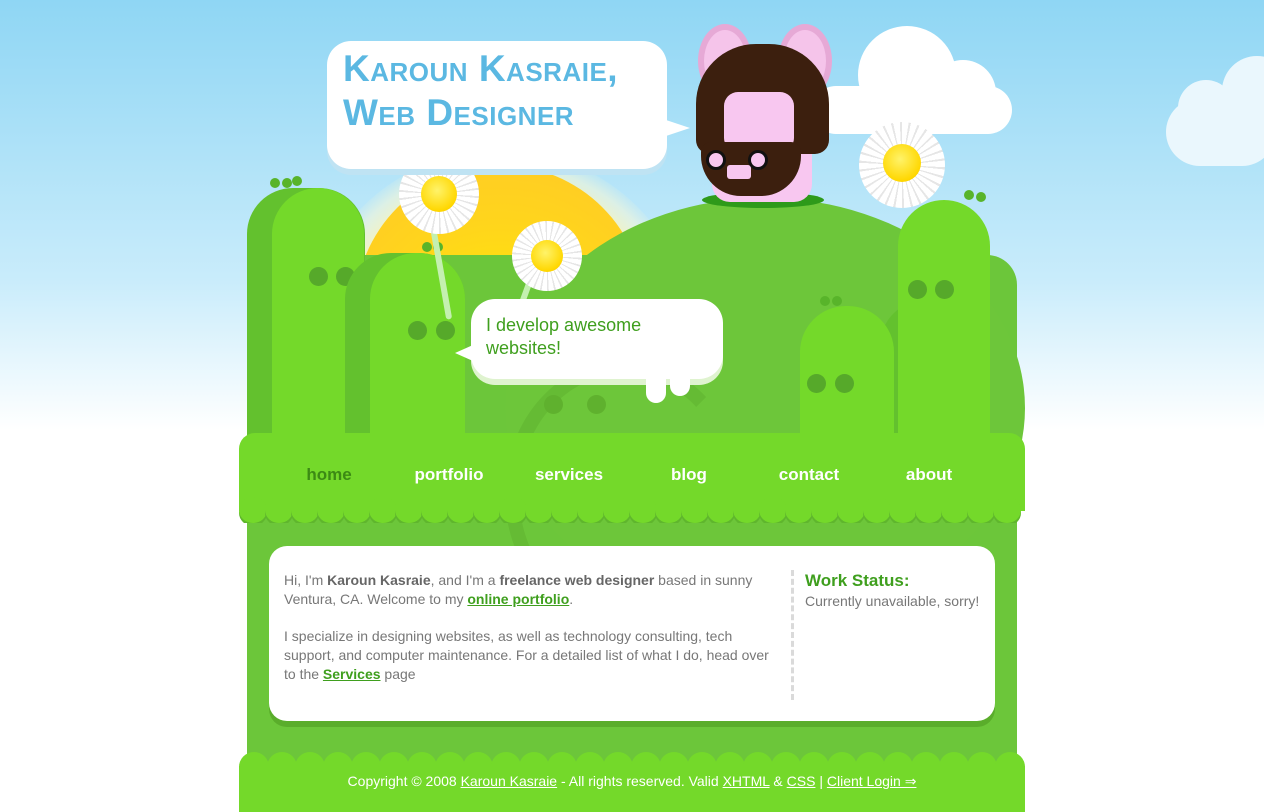  I want to click on ampersand-text: &, so click(778, 781).